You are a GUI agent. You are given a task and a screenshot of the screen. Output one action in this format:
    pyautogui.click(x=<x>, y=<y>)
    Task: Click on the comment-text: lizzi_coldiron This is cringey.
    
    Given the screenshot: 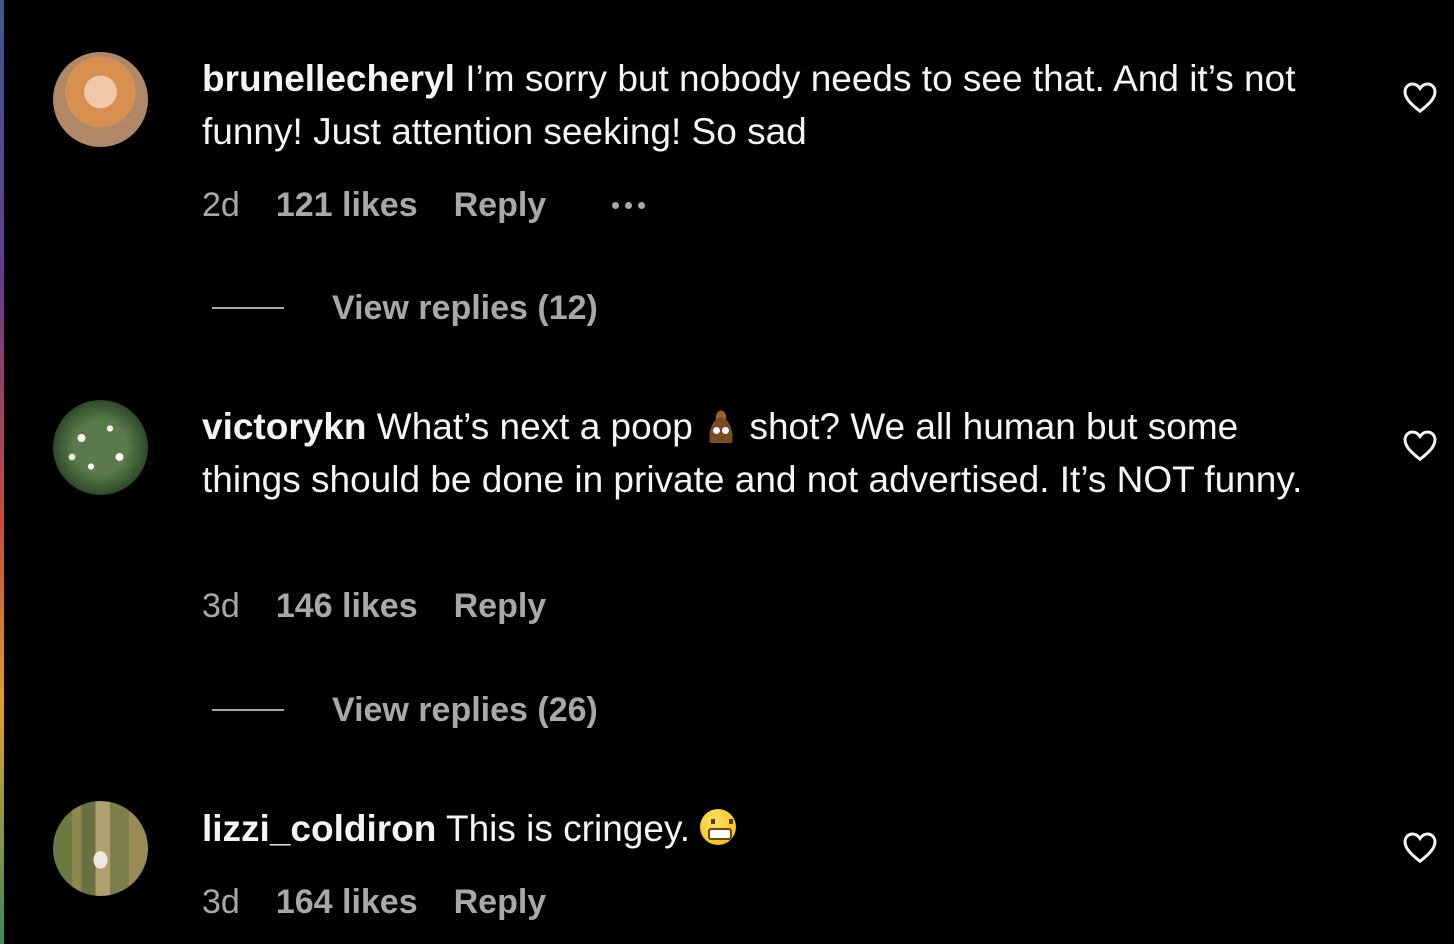 What is the action you would take?
    pyautogui.click(x=777, y=828)
    